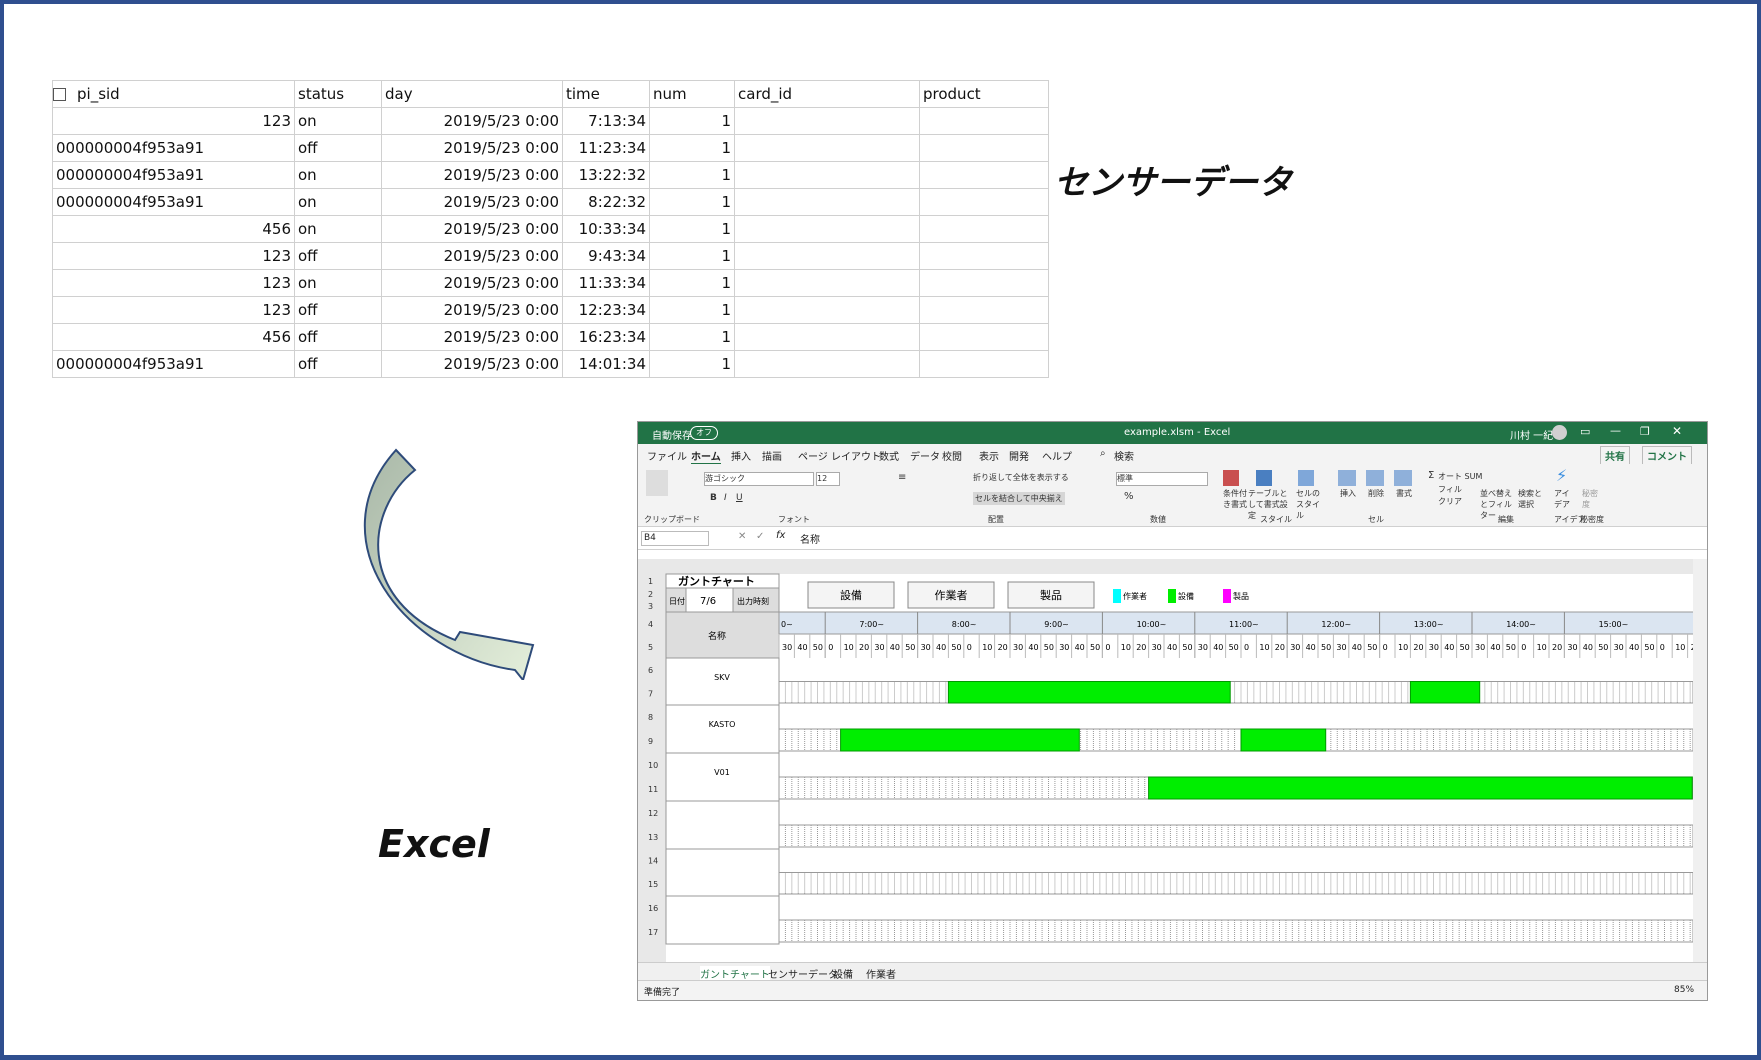 This screenshot has height=1060, width=1761. I want to click on number-format-select: 標準, so click(1162, 479).